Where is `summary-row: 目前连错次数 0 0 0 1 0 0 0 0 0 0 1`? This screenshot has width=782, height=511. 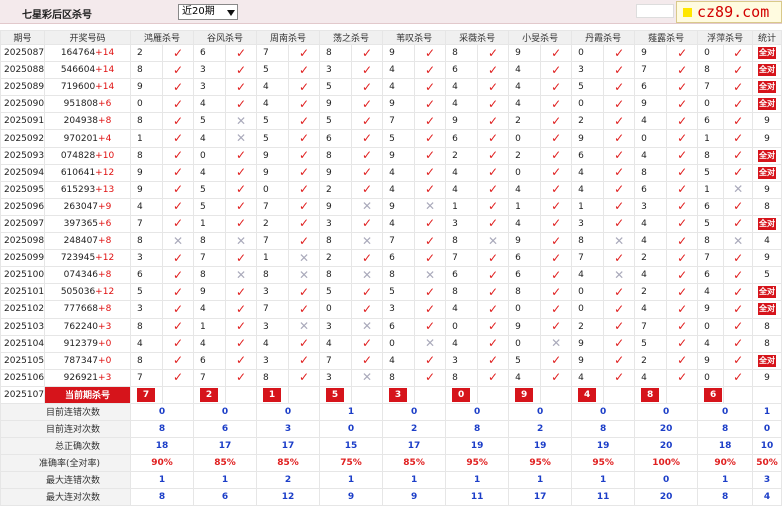
summary-row: 目前连错次数 0 0 0 1 0 0 0 0 0 0 1 is located at coordinates (391, 411).